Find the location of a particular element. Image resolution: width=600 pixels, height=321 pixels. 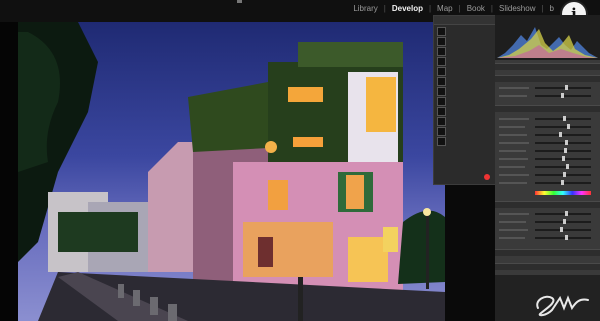

histogram-icon is located at coordinates (547, 37).